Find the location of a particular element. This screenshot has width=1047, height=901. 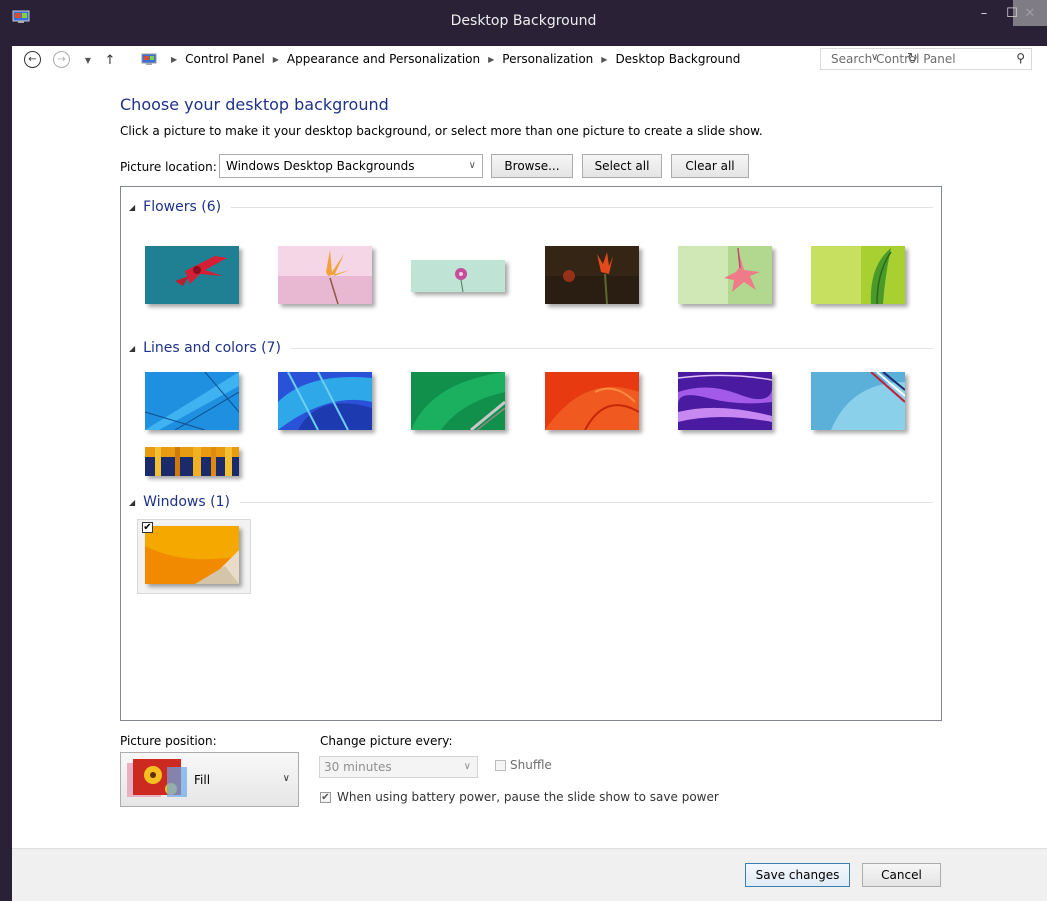

breadcrumb-desktop-background: Desktop Background is located at coordinates (677, 59).